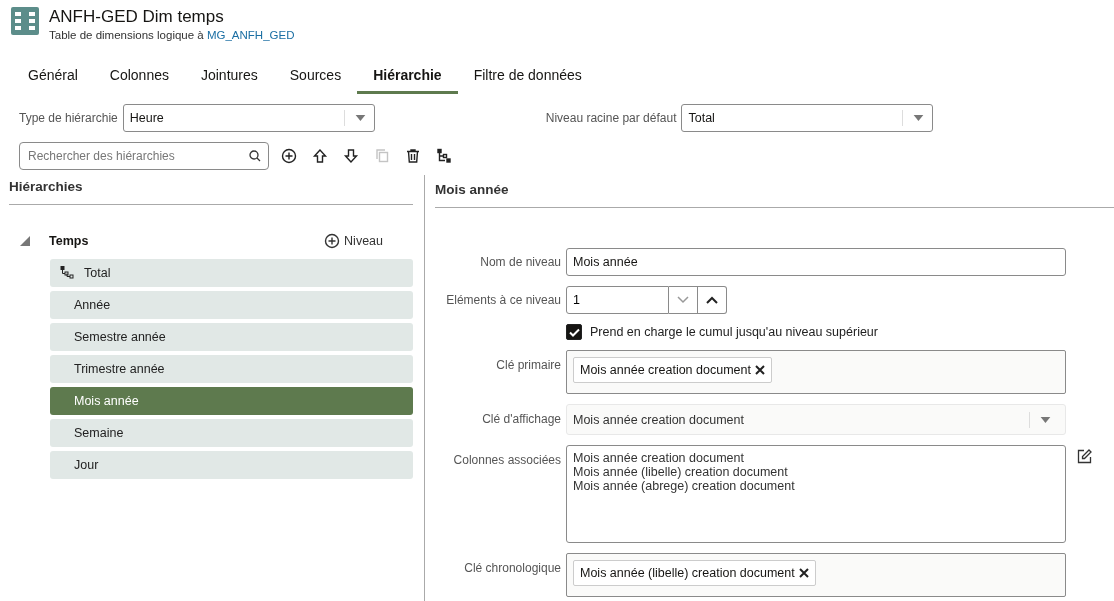  What do you see at coordinates (231, 465) in the screenshot?
I see `level-item: Jour` at bounding box center [231, 465].